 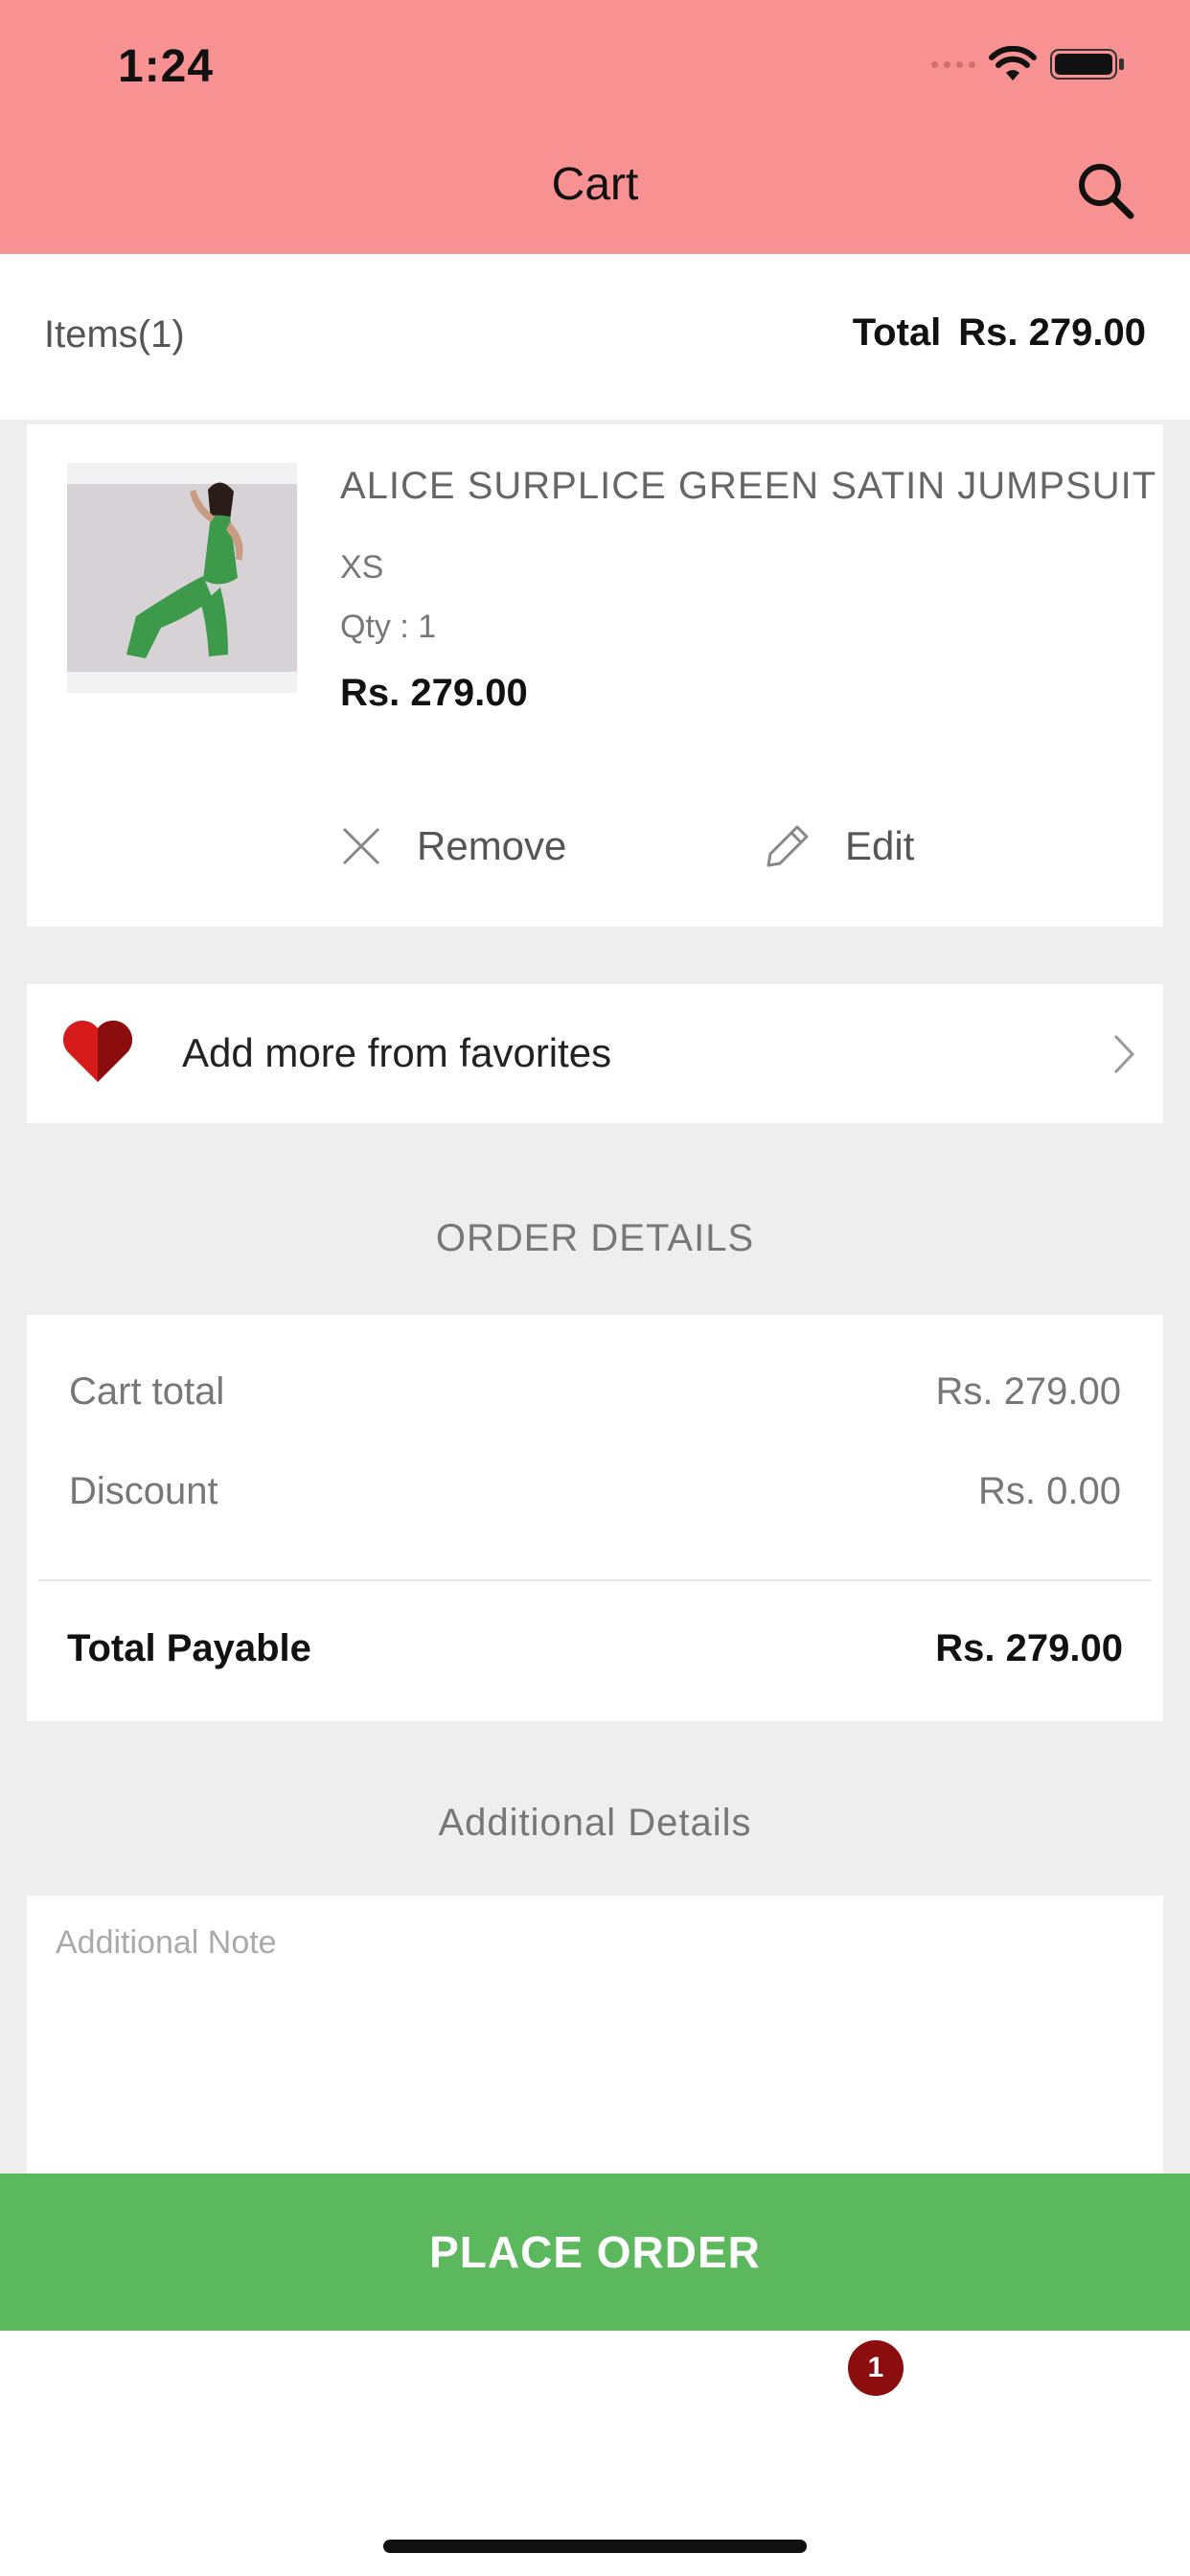 I want to click on search-button, so click(x=1106, y=191).